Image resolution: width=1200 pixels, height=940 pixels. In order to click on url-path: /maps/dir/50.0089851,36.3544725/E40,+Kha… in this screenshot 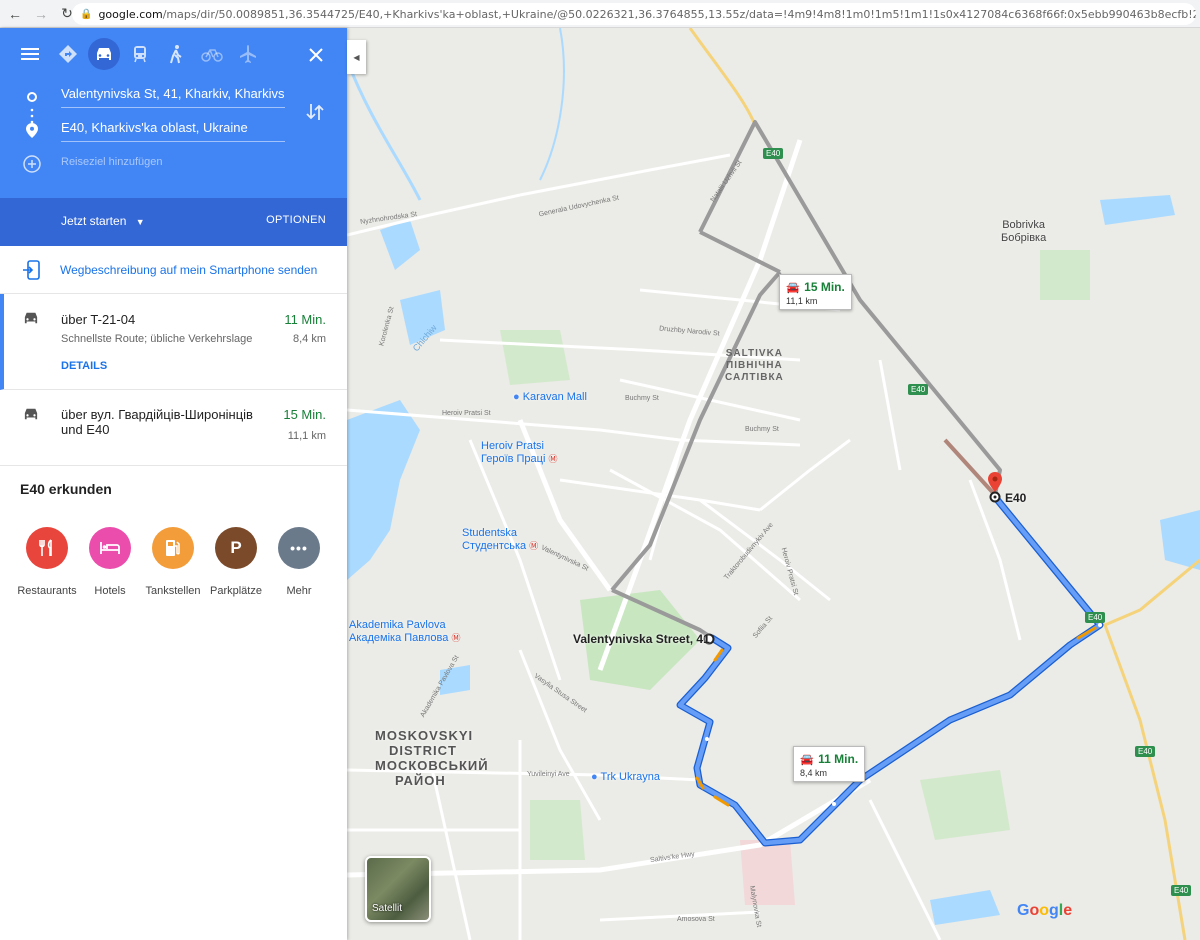, I will do `click(679, 14)`.